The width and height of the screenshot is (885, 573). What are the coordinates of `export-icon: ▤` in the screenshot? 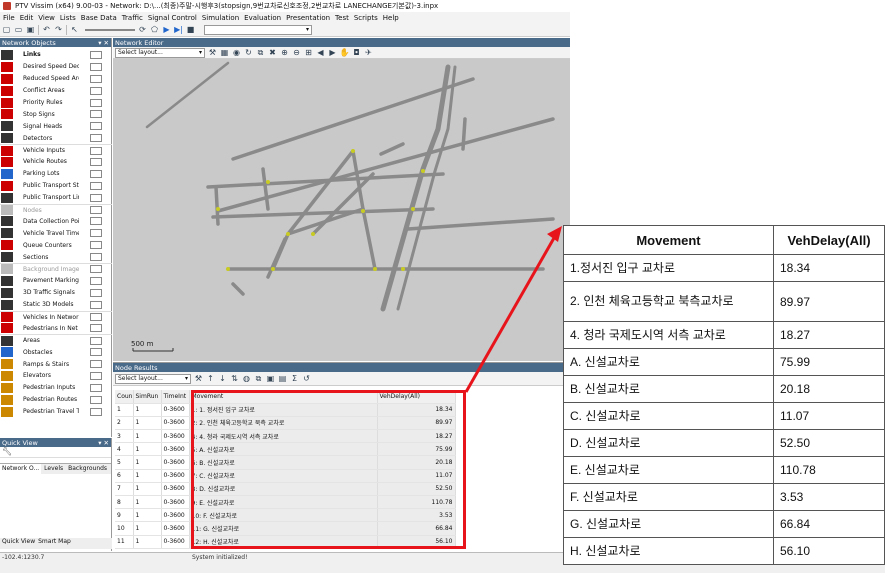 It's located at (282, 378).